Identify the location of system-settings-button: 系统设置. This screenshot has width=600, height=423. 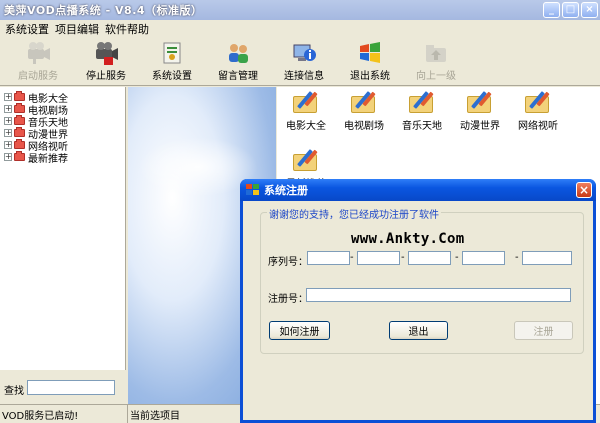
(172, 62).